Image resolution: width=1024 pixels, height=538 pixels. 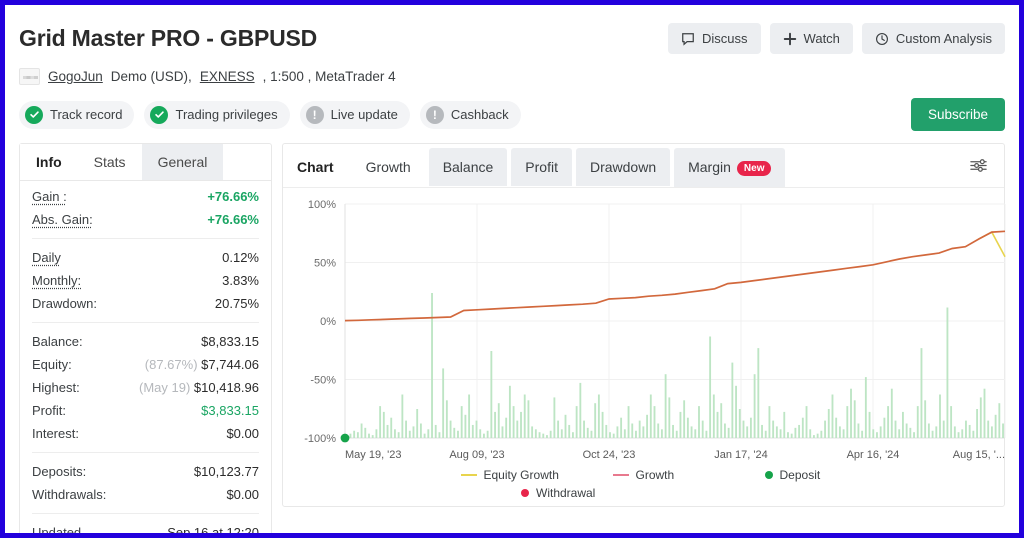 I want to click on legend-label: Deposit, so click(x=800, y=474).